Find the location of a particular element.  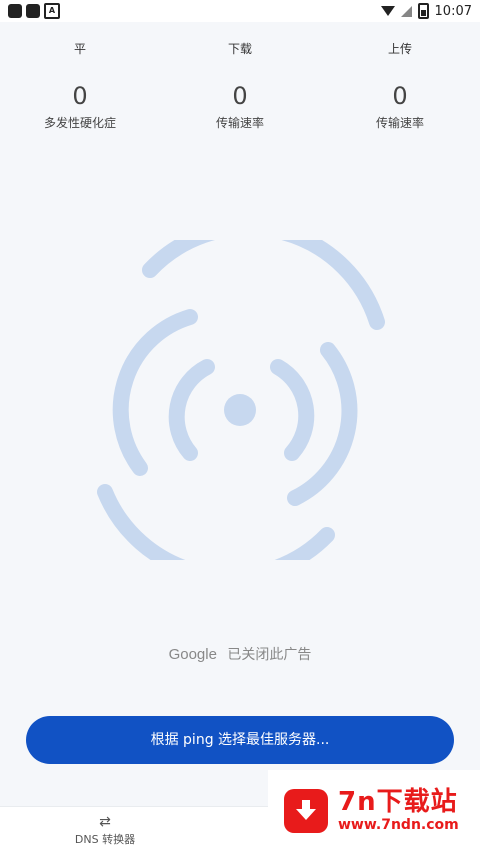

notification-icons: A is located at coordinates (34, 11).